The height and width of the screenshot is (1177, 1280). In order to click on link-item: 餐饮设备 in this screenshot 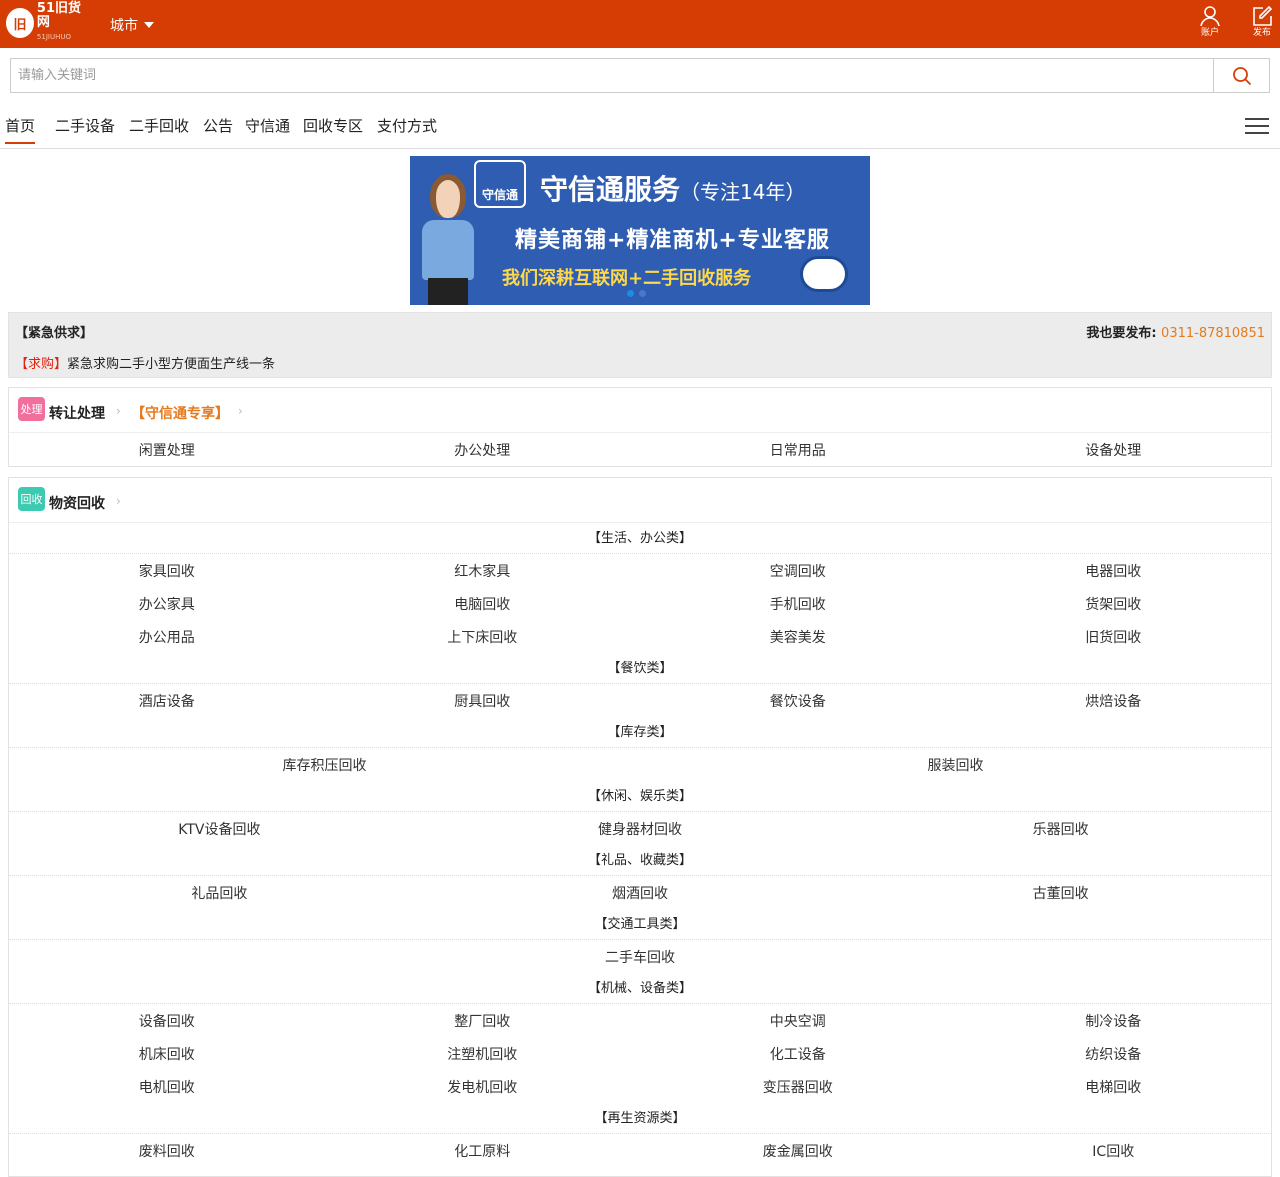, I will do `click(798, 701)`.